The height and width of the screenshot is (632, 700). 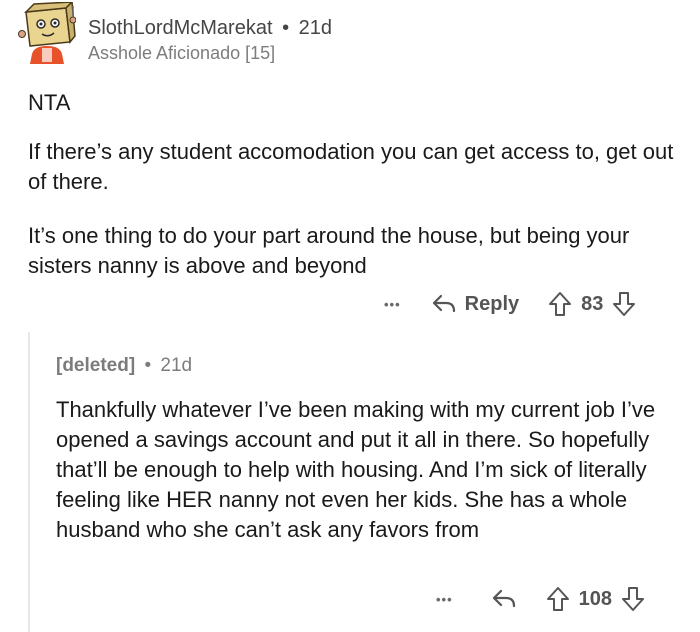 I want to click on vote-score: 108, so click(x=595, y=598).